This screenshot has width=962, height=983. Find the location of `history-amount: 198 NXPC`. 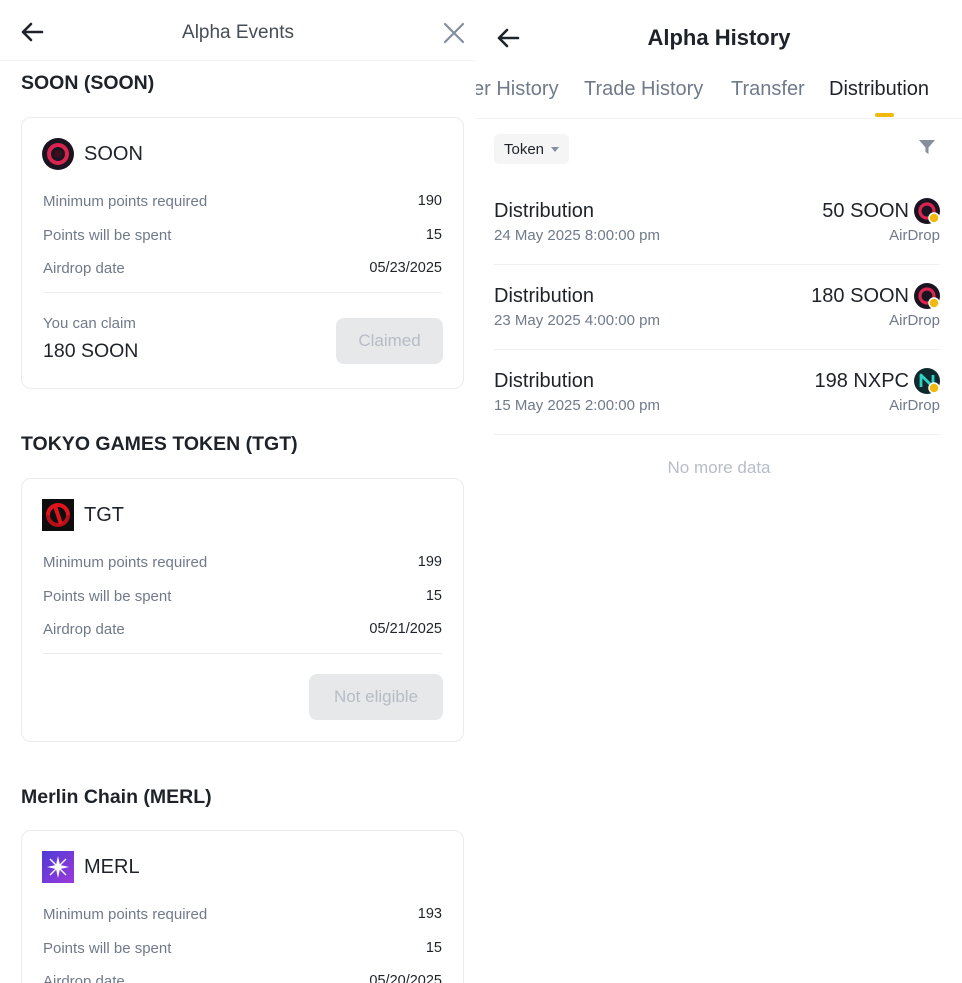

history-amount: 198 NXPC is located at coordinates (862, 381).